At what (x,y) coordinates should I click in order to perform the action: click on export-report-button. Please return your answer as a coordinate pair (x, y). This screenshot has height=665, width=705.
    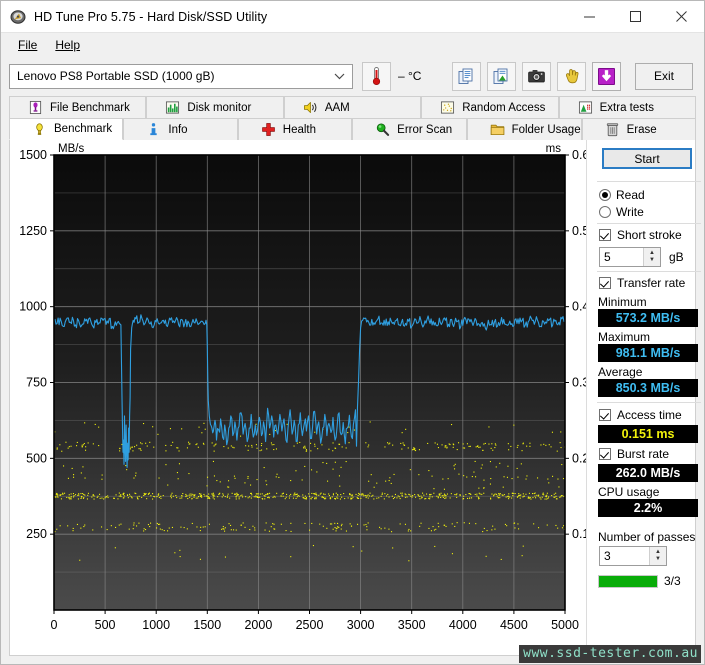
    Looking at the image, I should click on (501, 76).